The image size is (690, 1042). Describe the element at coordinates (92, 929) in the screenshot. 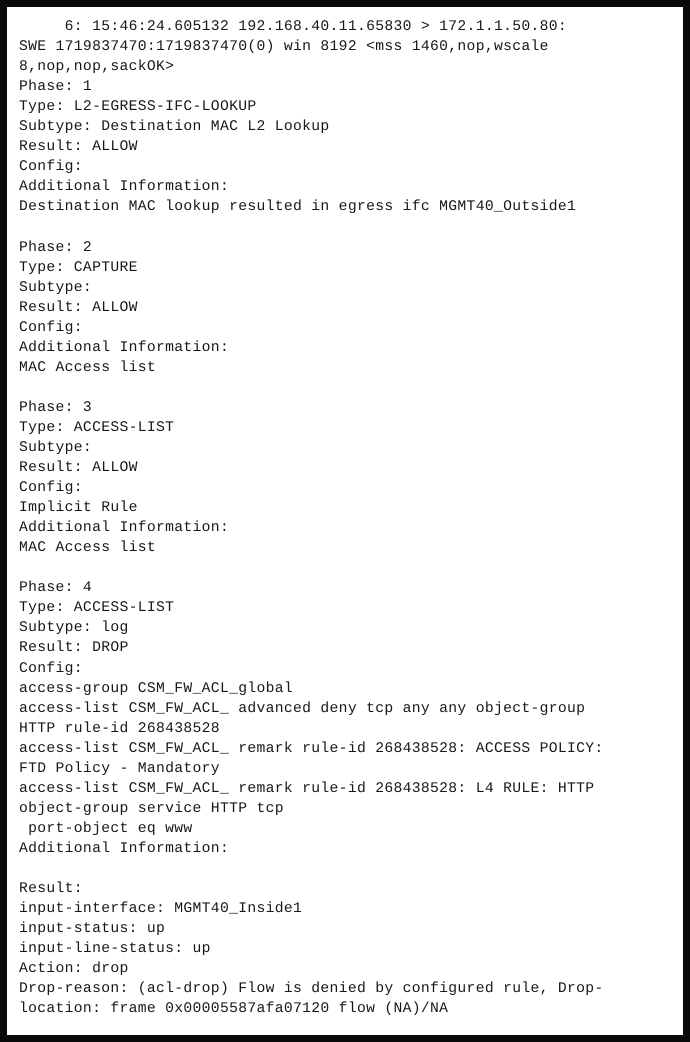

I see `console-line: input-status: up` at that location.